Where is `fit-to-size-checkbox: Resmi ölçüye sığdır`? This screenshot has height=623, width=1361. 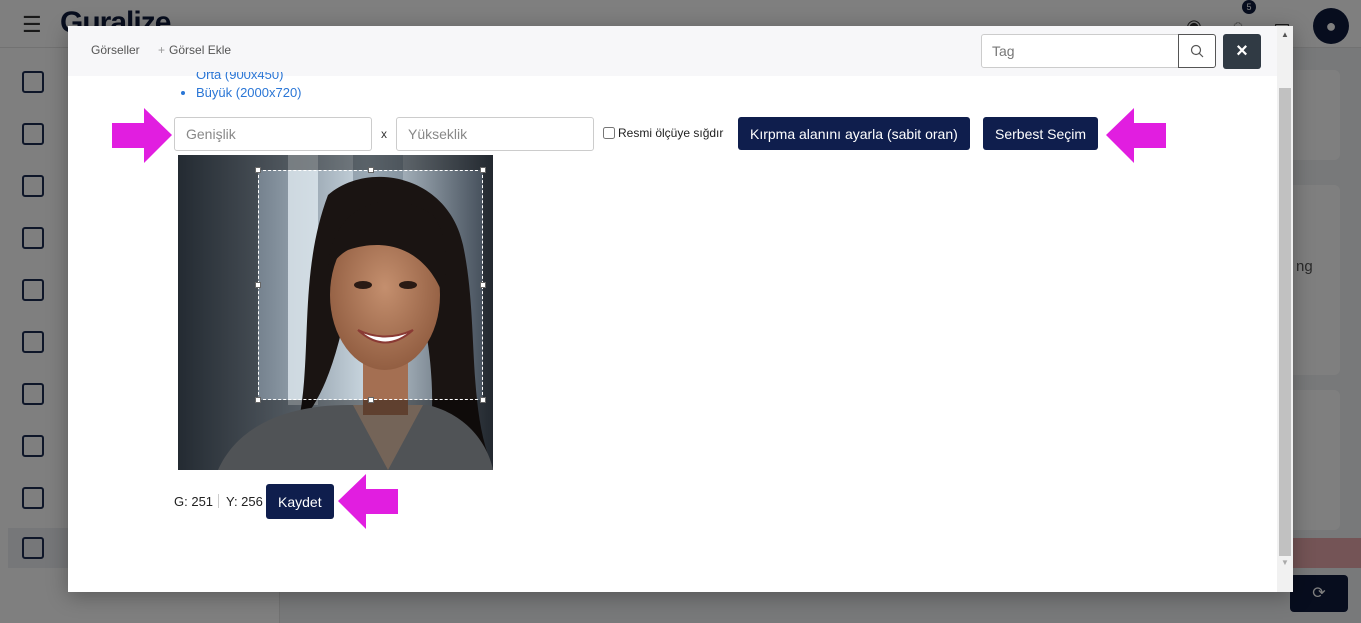 fit-to-size-checkbox: Resmi ölçüye sığdır is located at coordinates (663, 133).